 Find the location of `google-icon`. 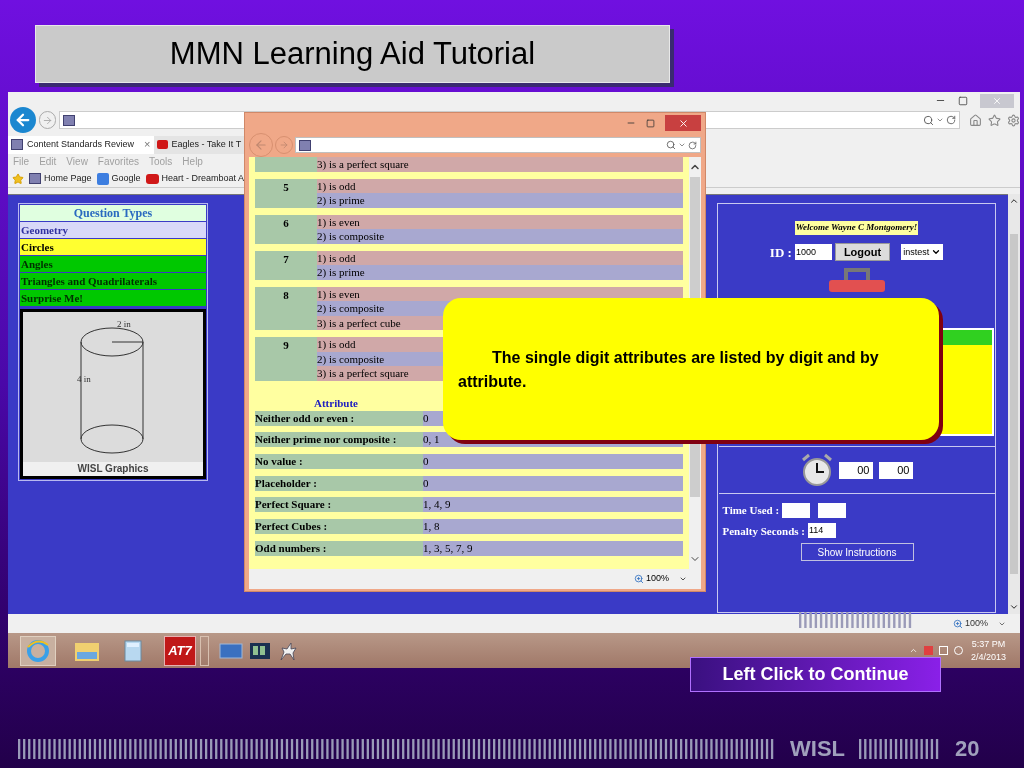

google-icon is located at coordinates (102, 178).